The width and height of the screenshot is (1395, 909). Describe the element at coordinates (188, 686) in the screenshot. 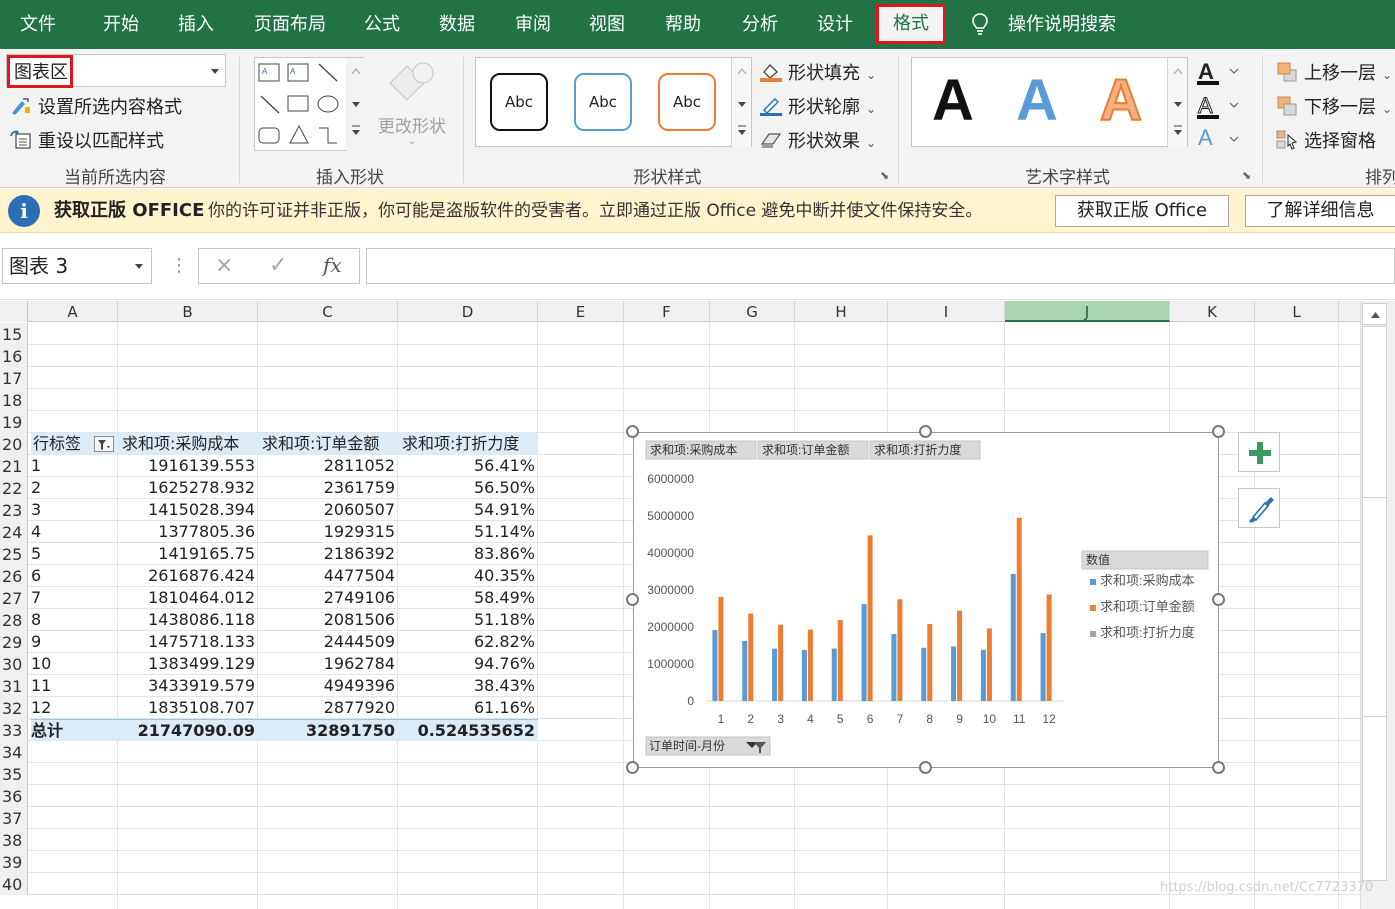

I see `pivot-value-cell: 3433919.579` at that location.